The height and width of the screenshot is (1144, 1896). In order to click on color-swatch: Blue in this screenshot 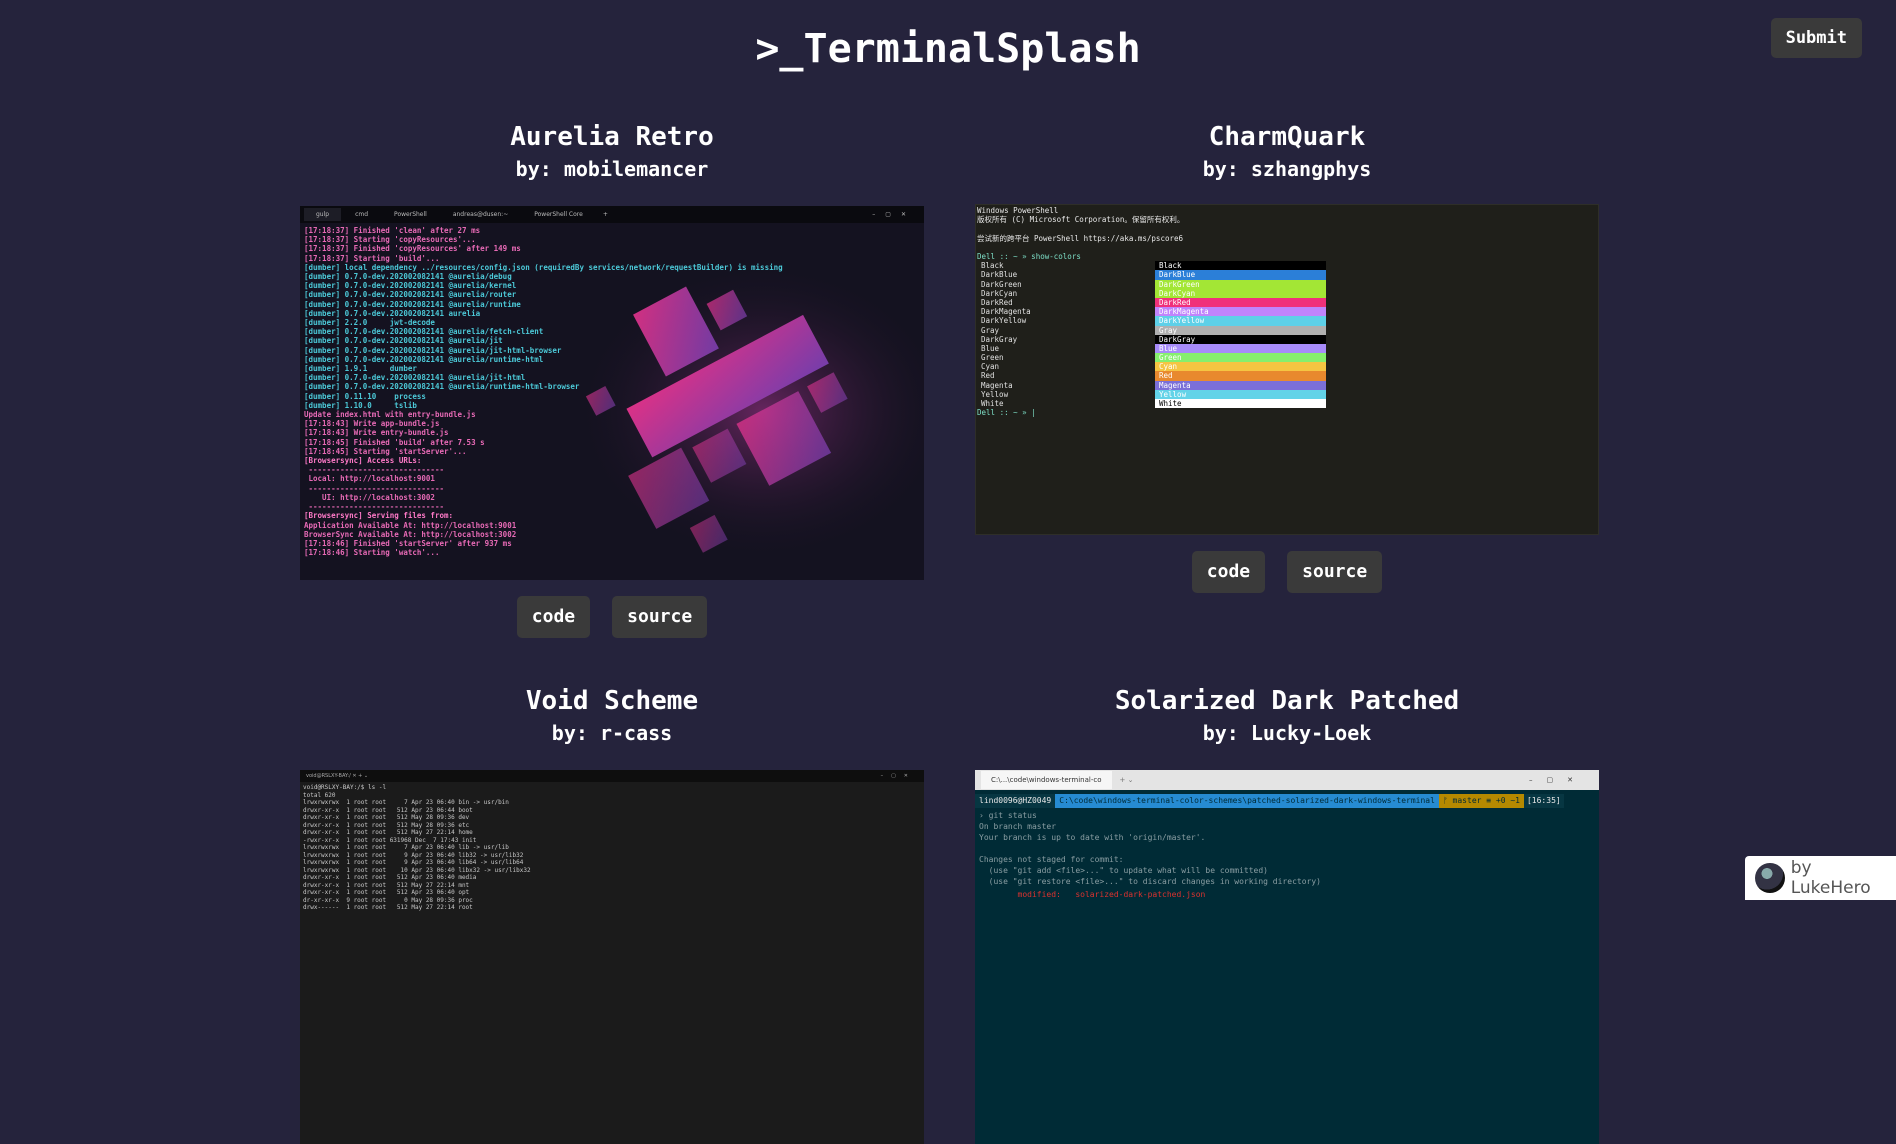, I will do `click(1240, 348)`.